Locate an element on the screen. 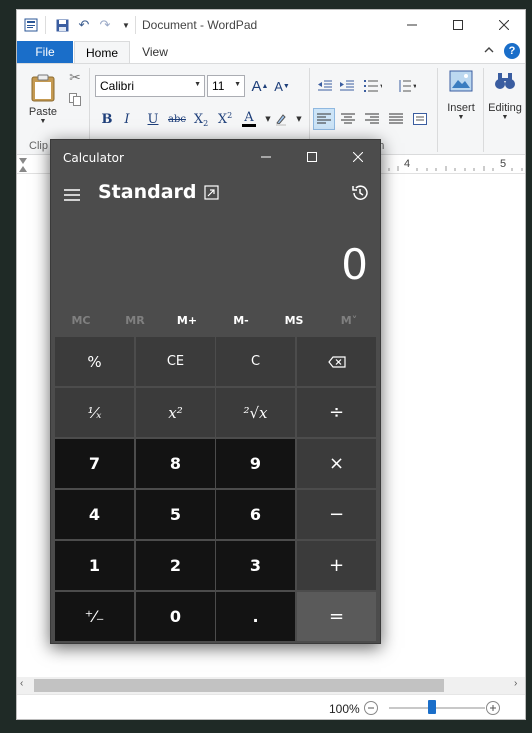 The width and height of the screenshot is (532, 733). digit-8-button: 8 is located at coordinates (175, 463).